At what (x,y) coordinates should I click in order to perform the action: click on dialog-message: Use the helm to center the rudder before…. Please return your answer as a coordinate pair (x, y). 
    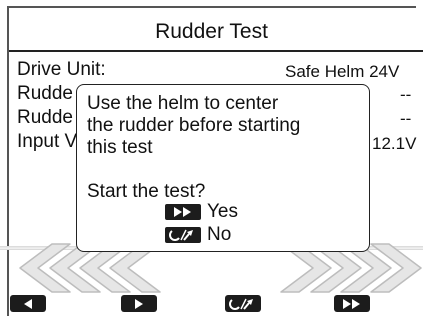
    Looking at the image, I should click on (194, 125).